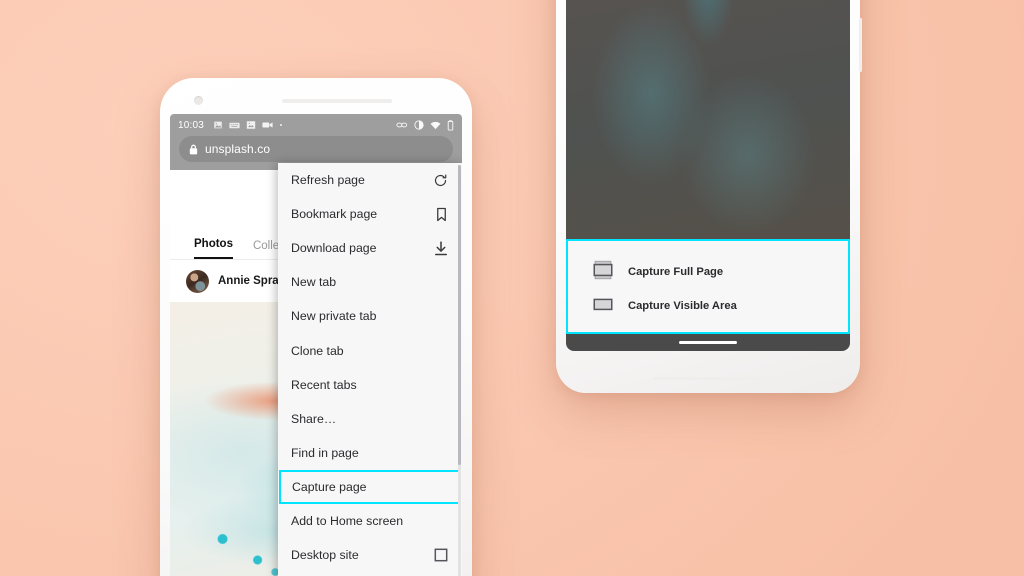 The image size is (1024, 576). What do you see at coordinates (329, 486) in the screenshot?
I see `menu-item-label: Capture page` at bounding box center [329, 486].